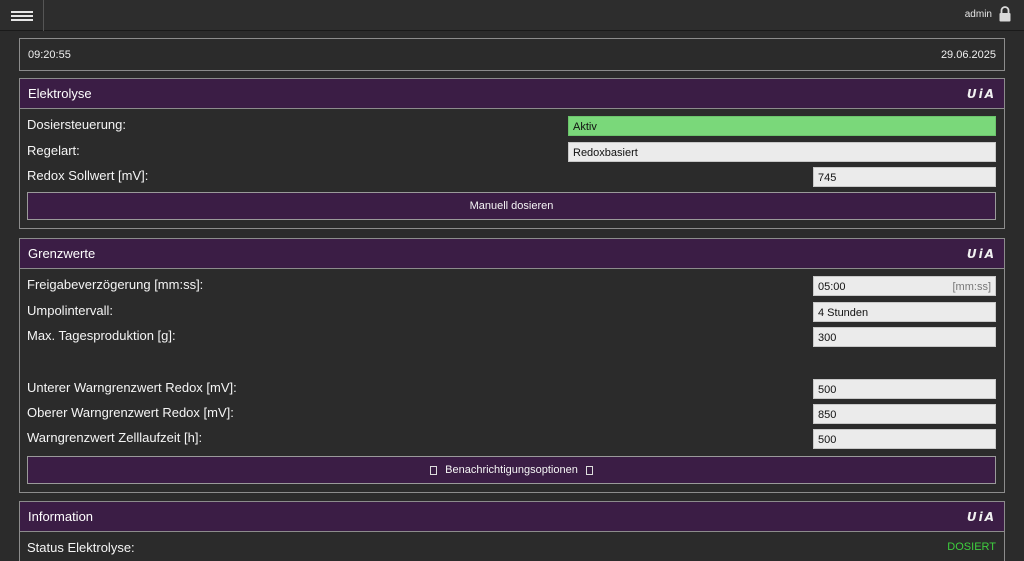  Describe the element at coordinates (511, 414) in the screenshot. I see `oberer-row: Oberer Warngrenzwert Redox [mV]: 850` at that location.